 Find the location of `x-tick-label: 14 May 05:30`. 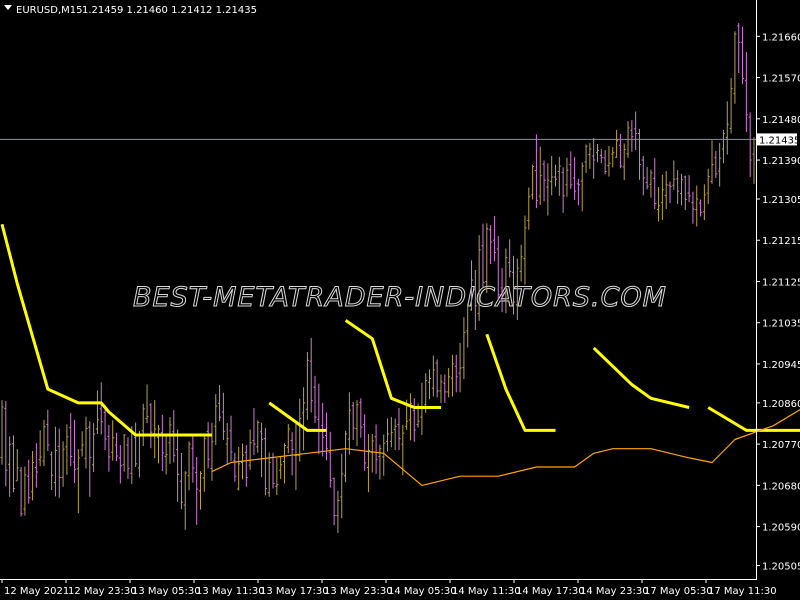

x-tick-label: 14 May 05:30 is located at coordinates (422, 591).